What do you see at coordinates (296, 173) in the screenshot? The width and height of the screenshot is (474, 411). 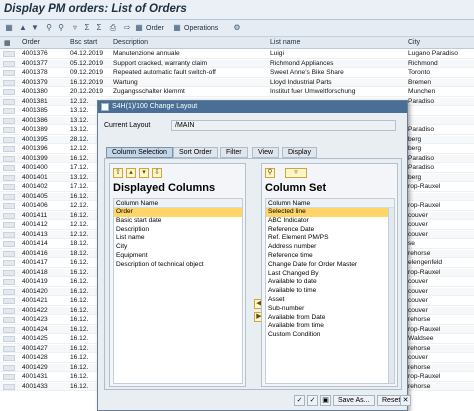 I see `column-set-filter-icon: ▿` at bounding box center [296, 173].